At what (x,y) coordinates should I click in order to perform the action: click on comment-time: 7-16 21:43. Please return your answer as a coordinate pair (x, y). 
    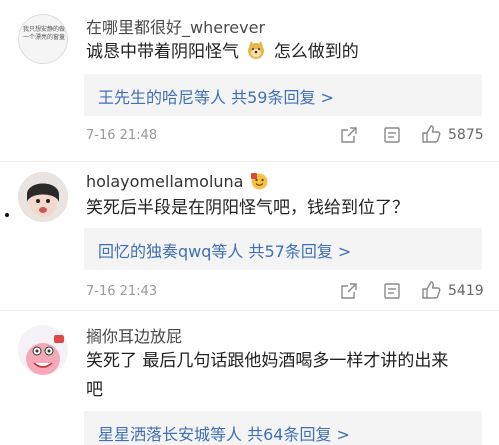
    Looking at the image, I should click on (122, 291).